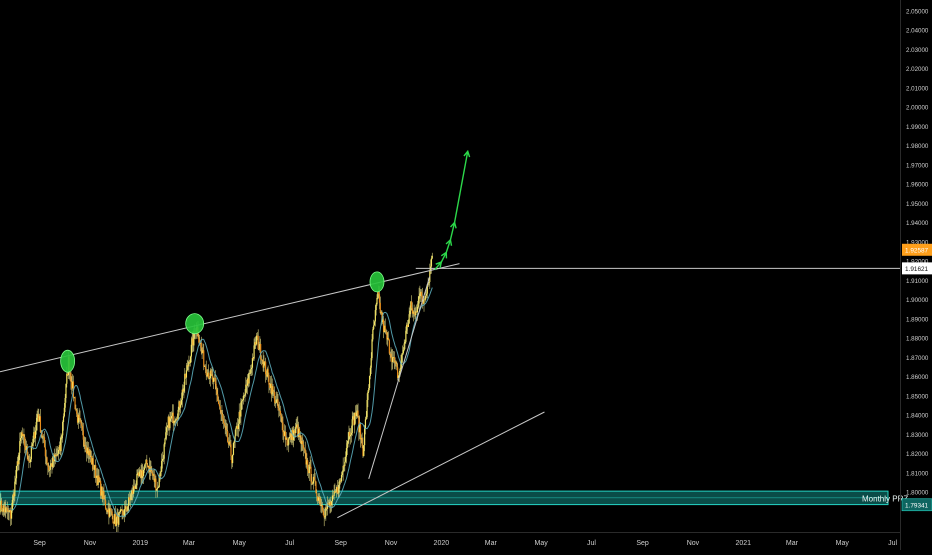  I want to click on x-tick-label: May, so click(843, 543).